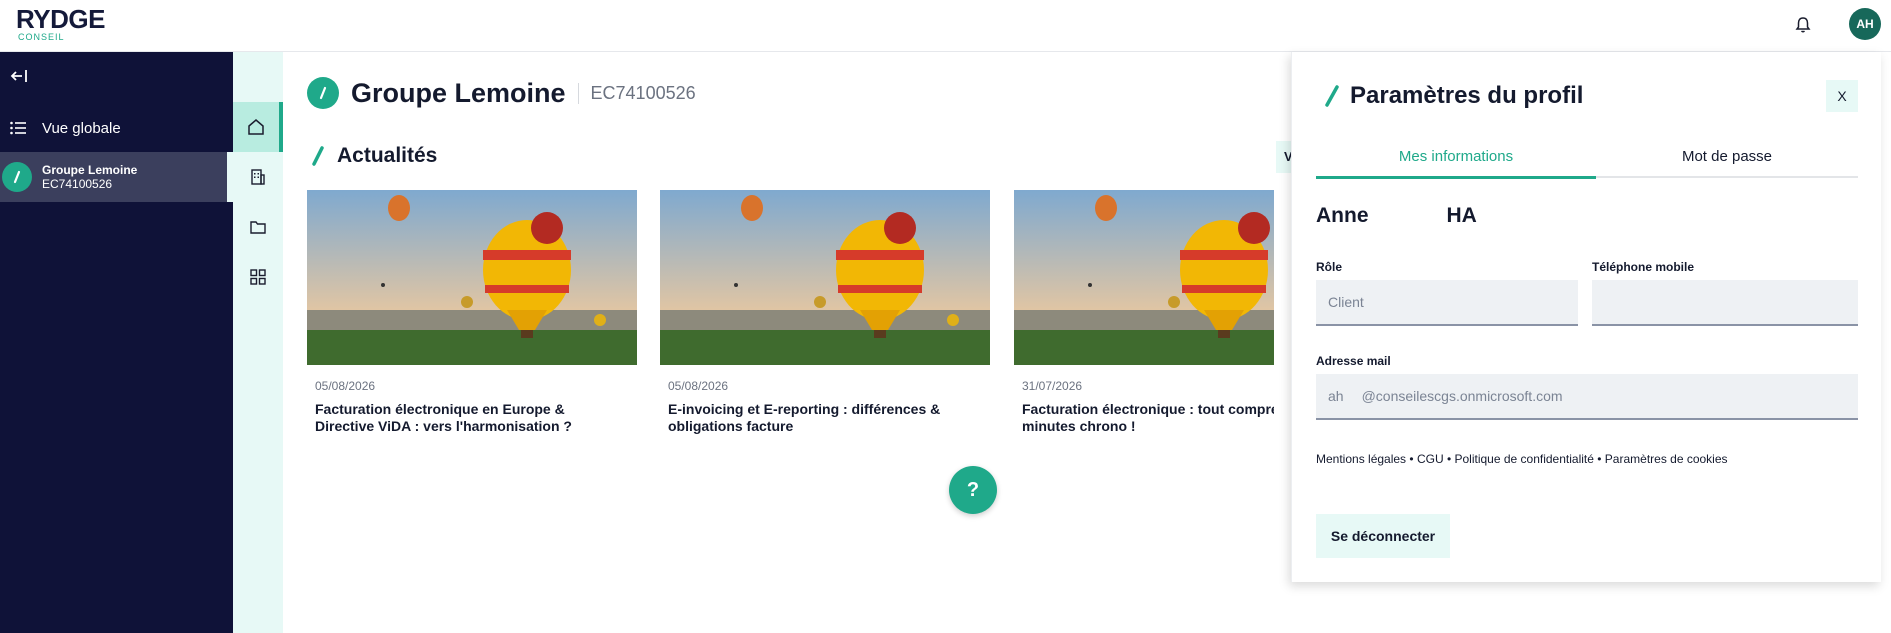 The width and height of the screenshot is (1891, 633). I want to click on grid-icon, so click(258, 277).